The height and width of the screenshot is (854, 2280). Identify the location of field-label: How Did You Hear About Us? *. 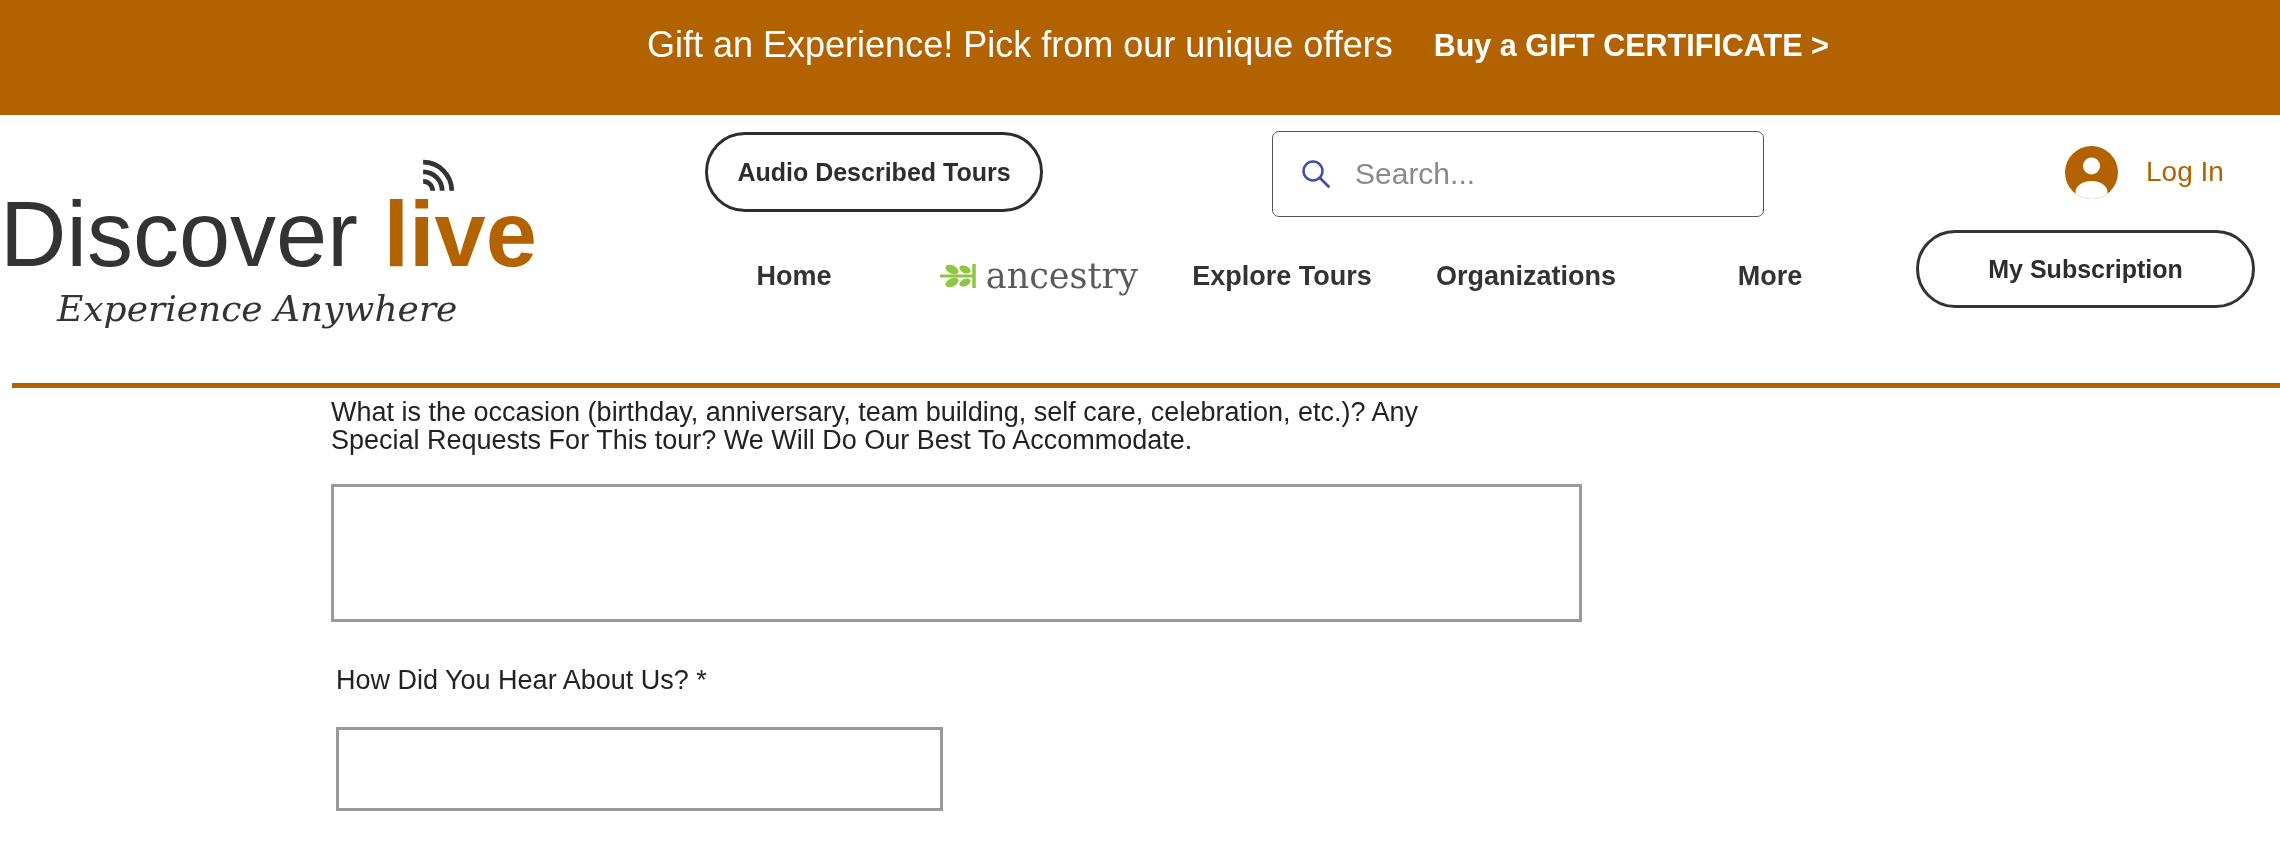
(521, 680).